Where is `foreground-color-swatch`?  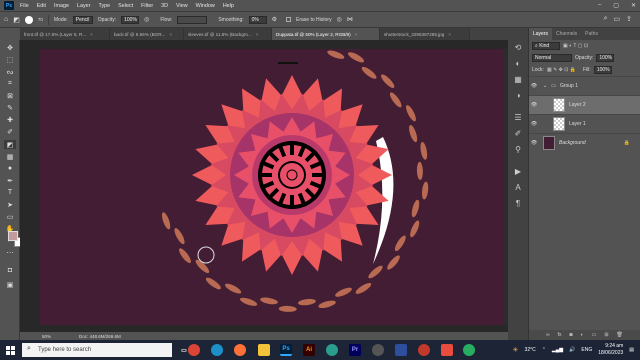 foreground-color-swatch is located at coordinates (13, 236).